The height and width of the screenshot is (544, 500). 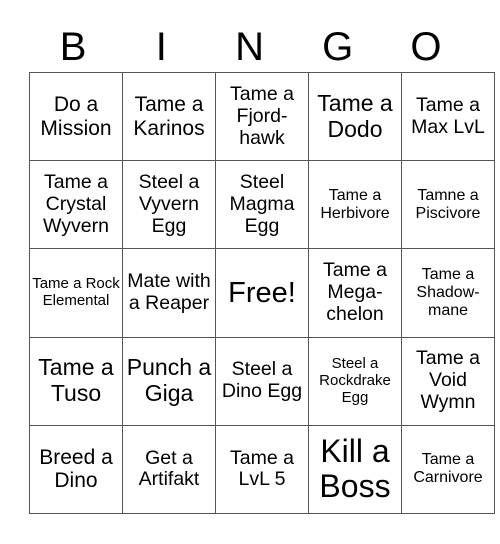 What do you see at coordinates (161, 47) in the screenshot?
I see `header-letter-i: I` at bounding box center [161, 47].